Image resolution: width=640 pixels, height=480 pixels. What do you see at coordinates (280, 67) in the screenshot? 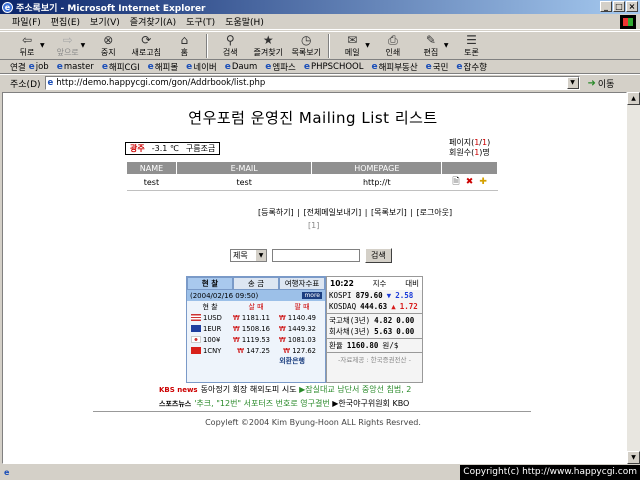
I see `link-empas: e 엠파스` at bounding box center [280, 67].